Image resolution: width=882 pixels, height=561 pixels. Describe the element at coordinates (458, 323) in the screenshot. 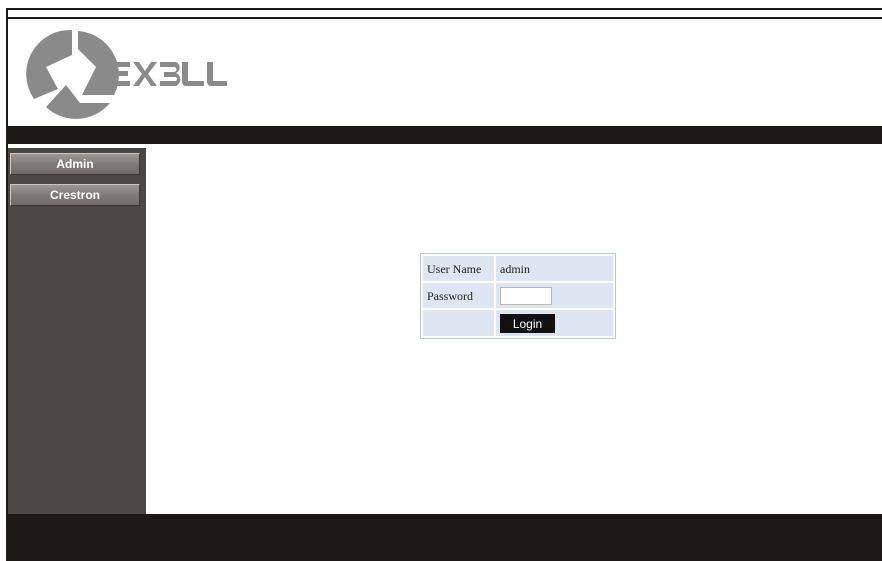

I see `empty-cell` at that location.